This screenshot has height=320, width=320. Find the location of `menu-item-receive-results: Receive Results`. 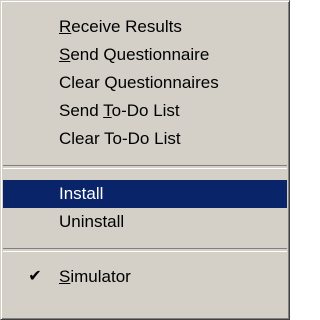

menu-item-receive-results: Receive Results is located at coordinates (145, 27).